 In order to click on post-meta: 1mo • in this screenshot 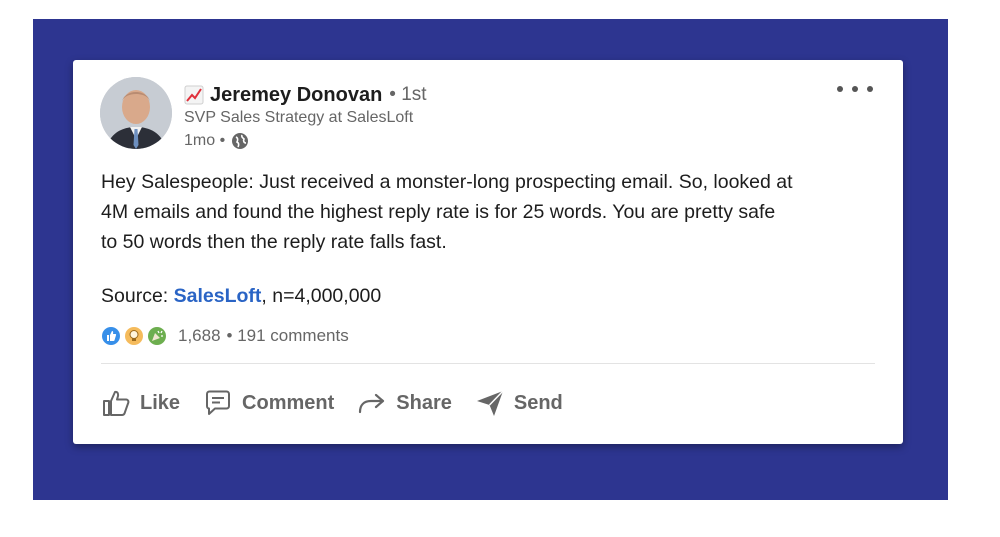, I will do `click(216, 141)`.